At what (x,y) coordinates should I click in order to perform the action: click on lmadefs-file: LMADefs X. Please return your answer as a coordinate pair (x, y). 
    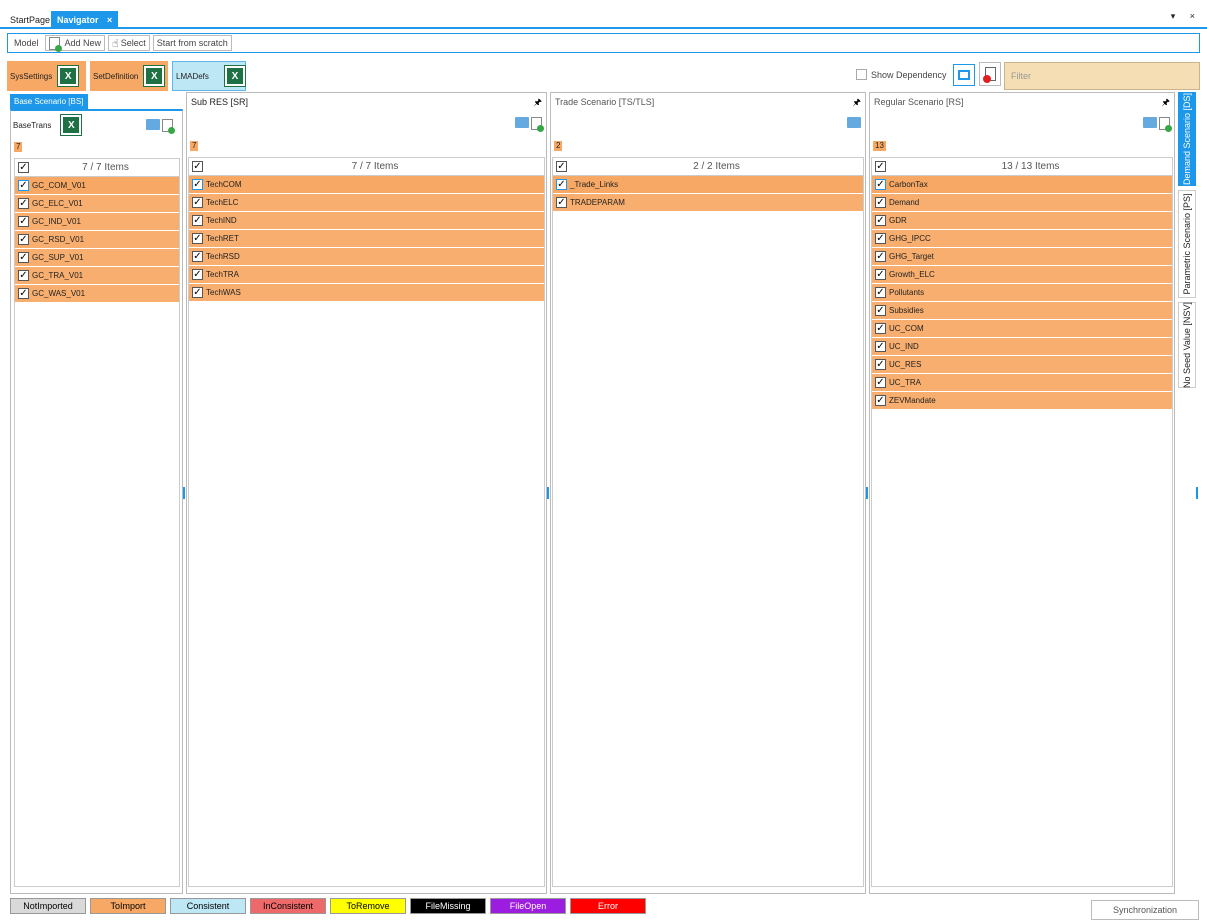
    Looking at the image, I should click on (209, 76).